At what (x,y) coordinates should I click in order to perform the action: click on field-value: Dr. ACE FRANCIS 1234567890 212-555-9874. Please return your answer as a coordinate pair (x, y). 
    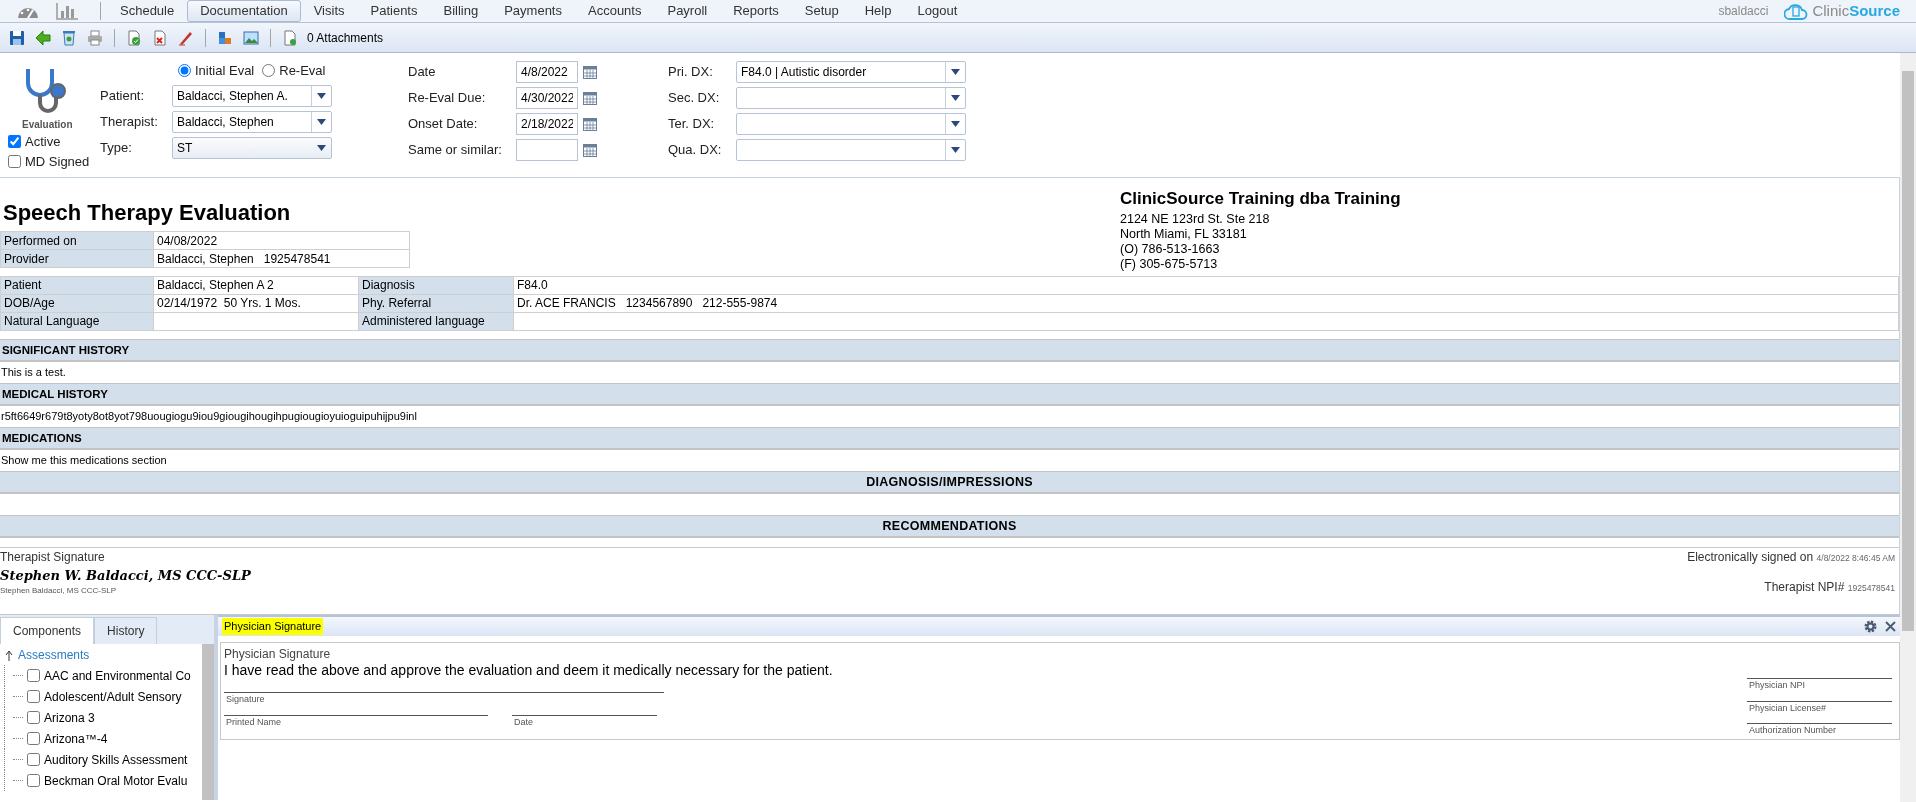
    Looking at the image, I should click on (1206, 303).